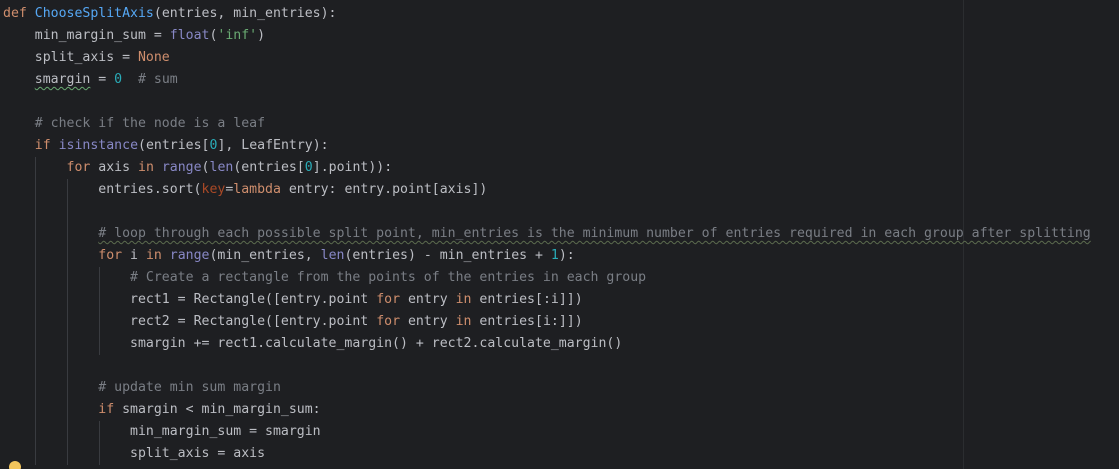  What do you see at coordinates (257, 189) in the screenshot?
I see `keyword: lambda` at bounding box center [257, 189].